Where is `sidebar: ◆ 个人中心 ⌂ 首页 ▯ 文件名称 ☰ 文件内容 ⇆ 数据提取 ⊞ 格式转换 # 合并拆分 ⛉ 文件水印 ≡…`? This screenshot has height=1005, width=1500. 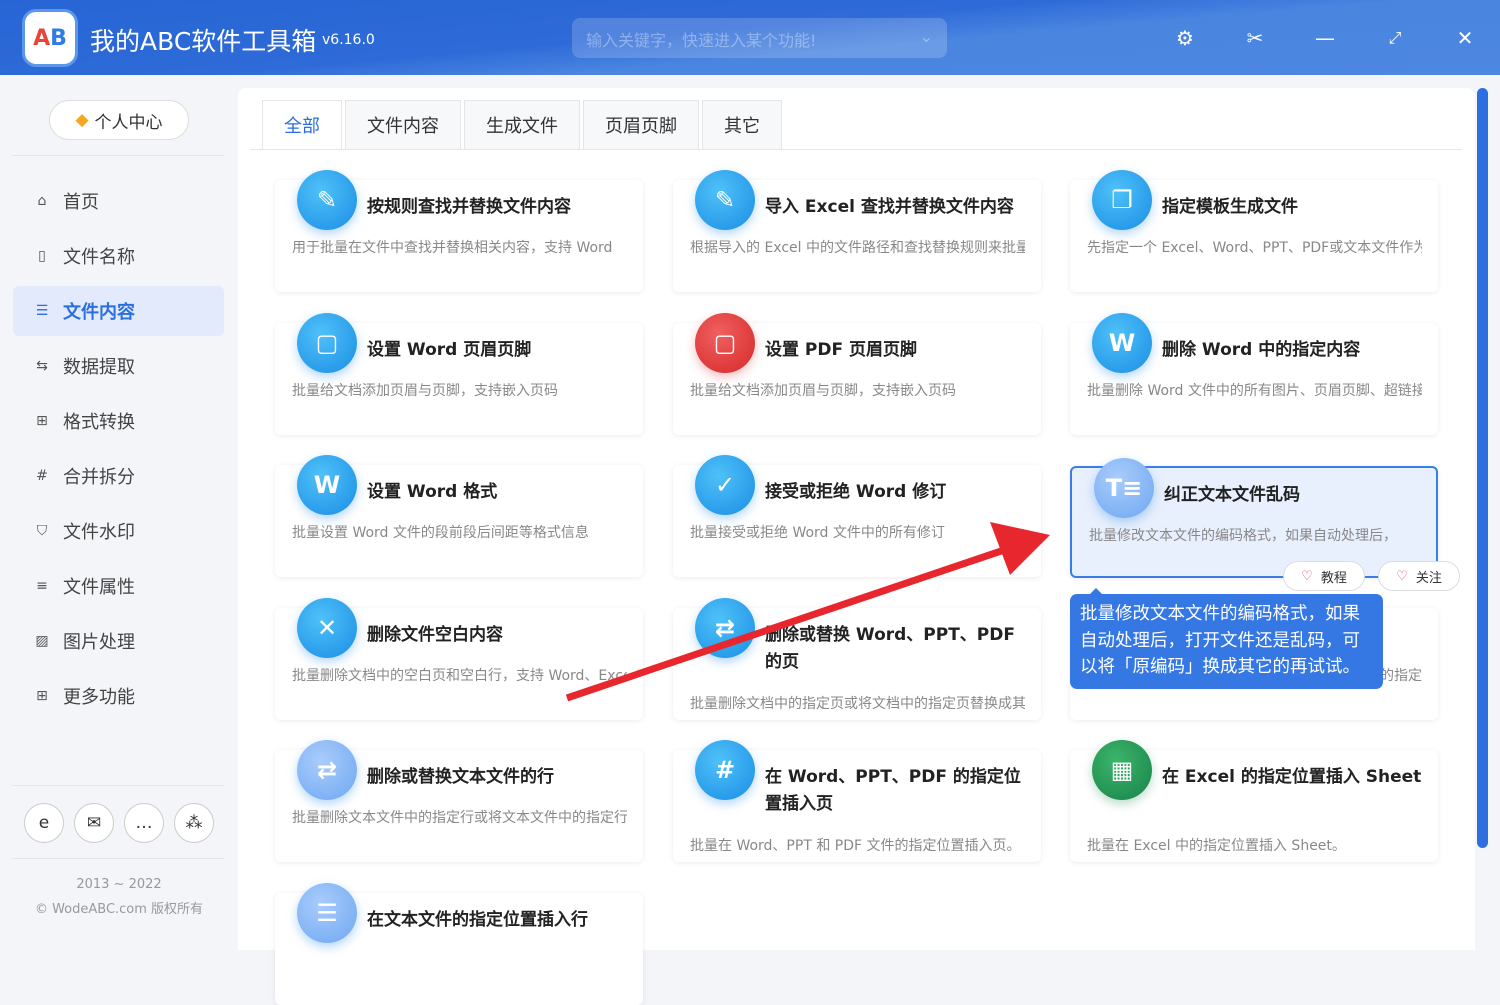 sidebar: ◆ 个人中心 ⌂ 首页 ▯ 文件名称 ☰ 文件内容 ⇆ 数据提取 ⊞ 格式转换 # 合并拆分 ⛉ 文件水印 ≡… is located at coordinates (112, 512).